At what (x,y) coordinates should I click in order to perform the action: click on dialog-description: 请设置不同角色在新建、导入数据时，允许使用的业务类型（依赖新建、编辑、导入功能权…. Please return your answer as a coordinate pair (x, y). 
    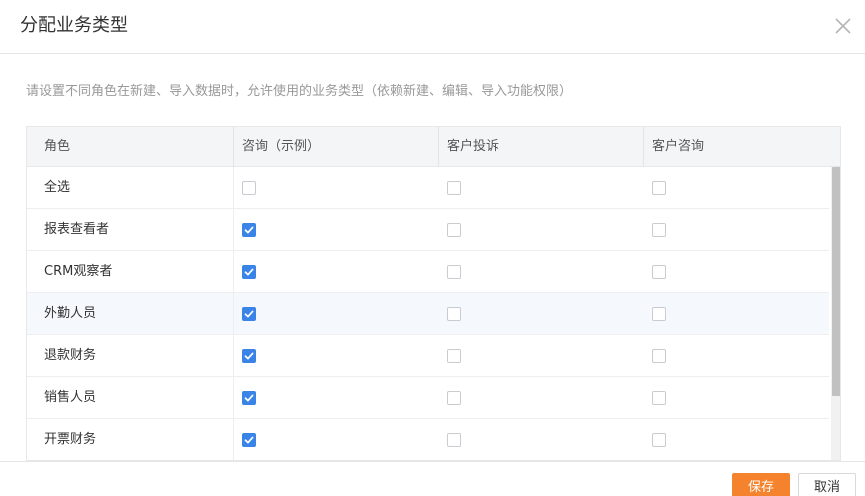
    Looking at the image, I should click on (299, 91).